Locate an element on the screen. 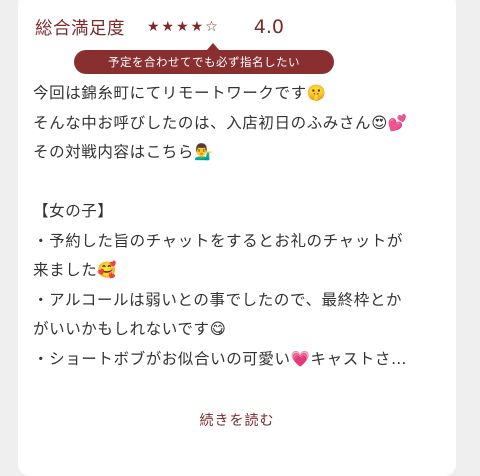  review-line: 今回は錦糸町にてリモートワークです🤫 is located at coordinates (180, 93).